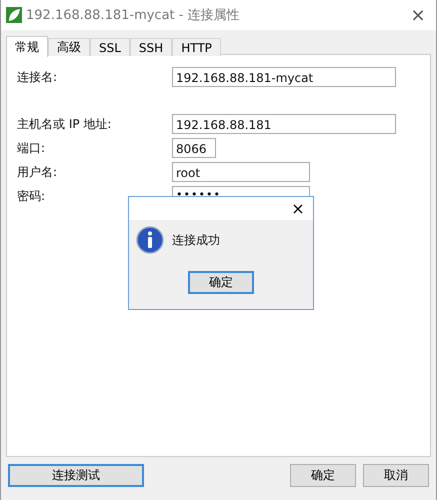 The width and height of the screenshot is (437, 500). Describe the element at coordinates (14, 15) in the screenshot. I see `leaf-icon` at that location.